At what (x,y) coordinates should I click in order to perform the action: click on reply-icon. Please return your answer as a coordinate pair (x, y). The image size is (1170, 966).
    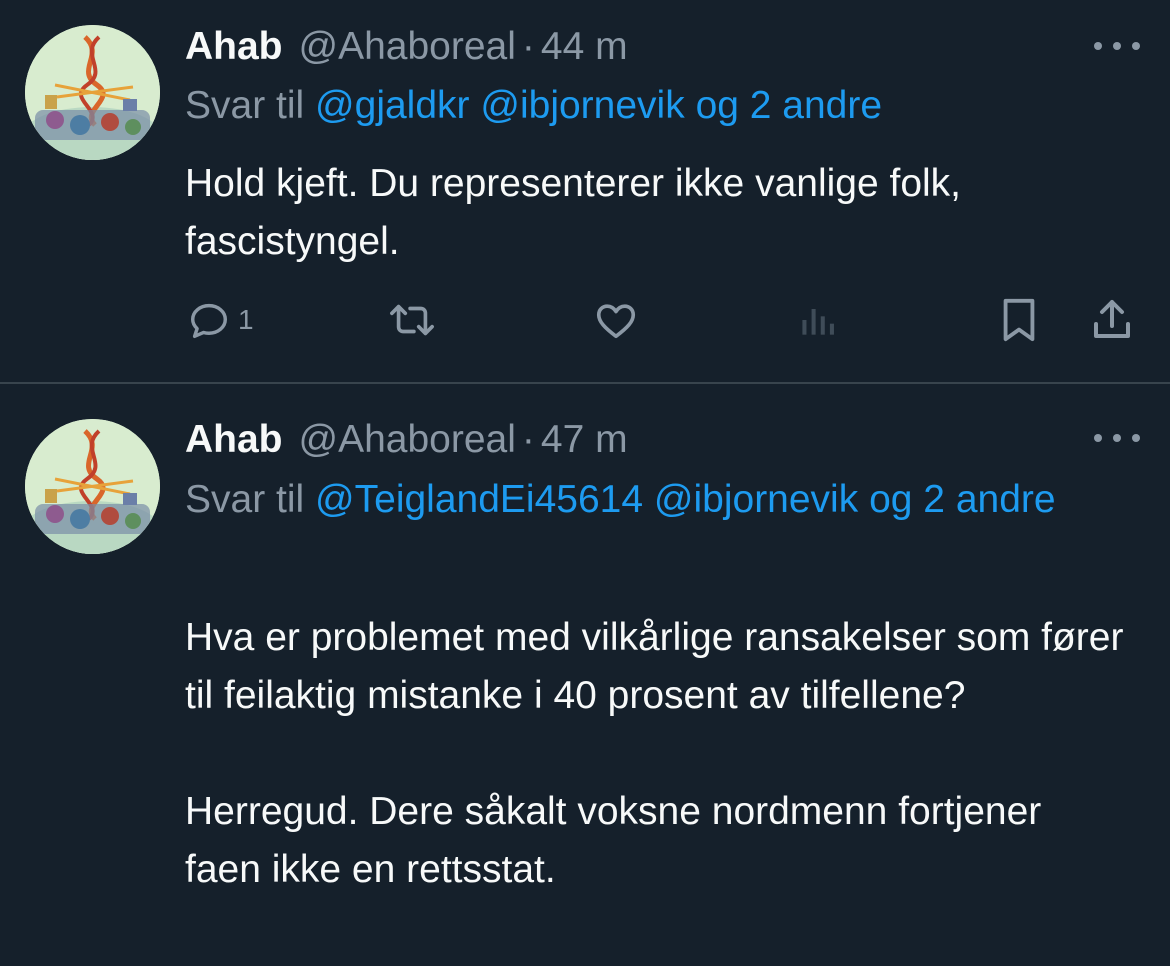
    Looking at the image, I should click on (209, 321).